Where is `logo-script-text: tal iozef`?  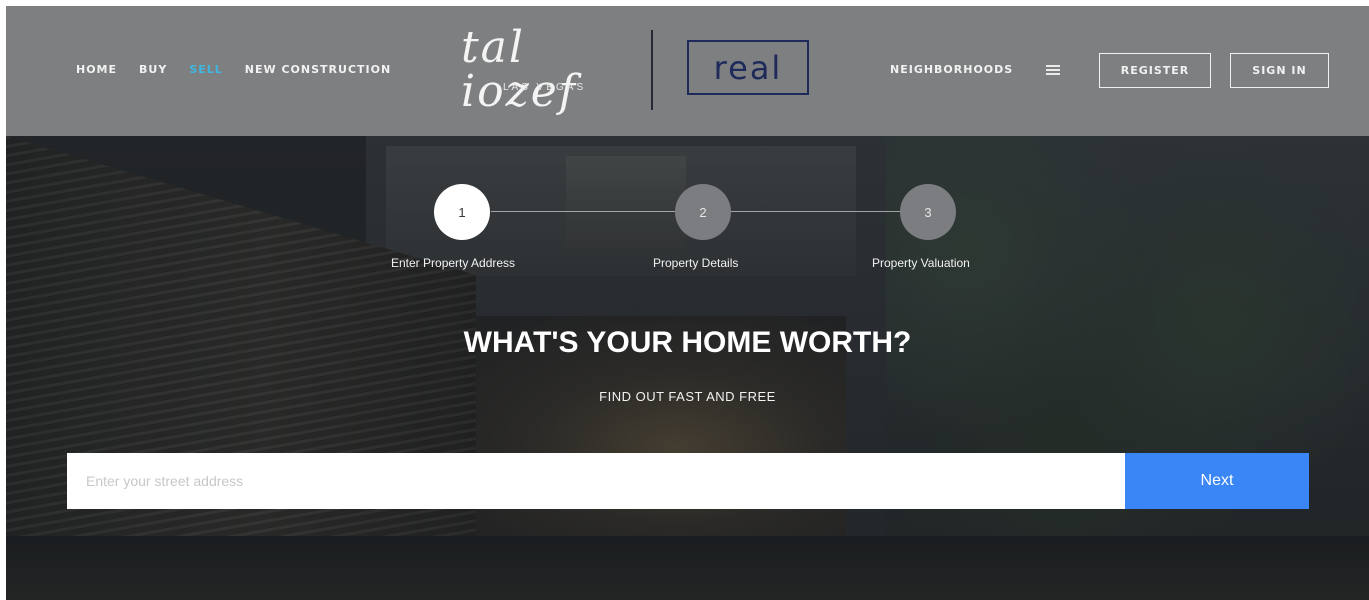
logo-script-text: tal iozef is located at coordinates (519, 69).